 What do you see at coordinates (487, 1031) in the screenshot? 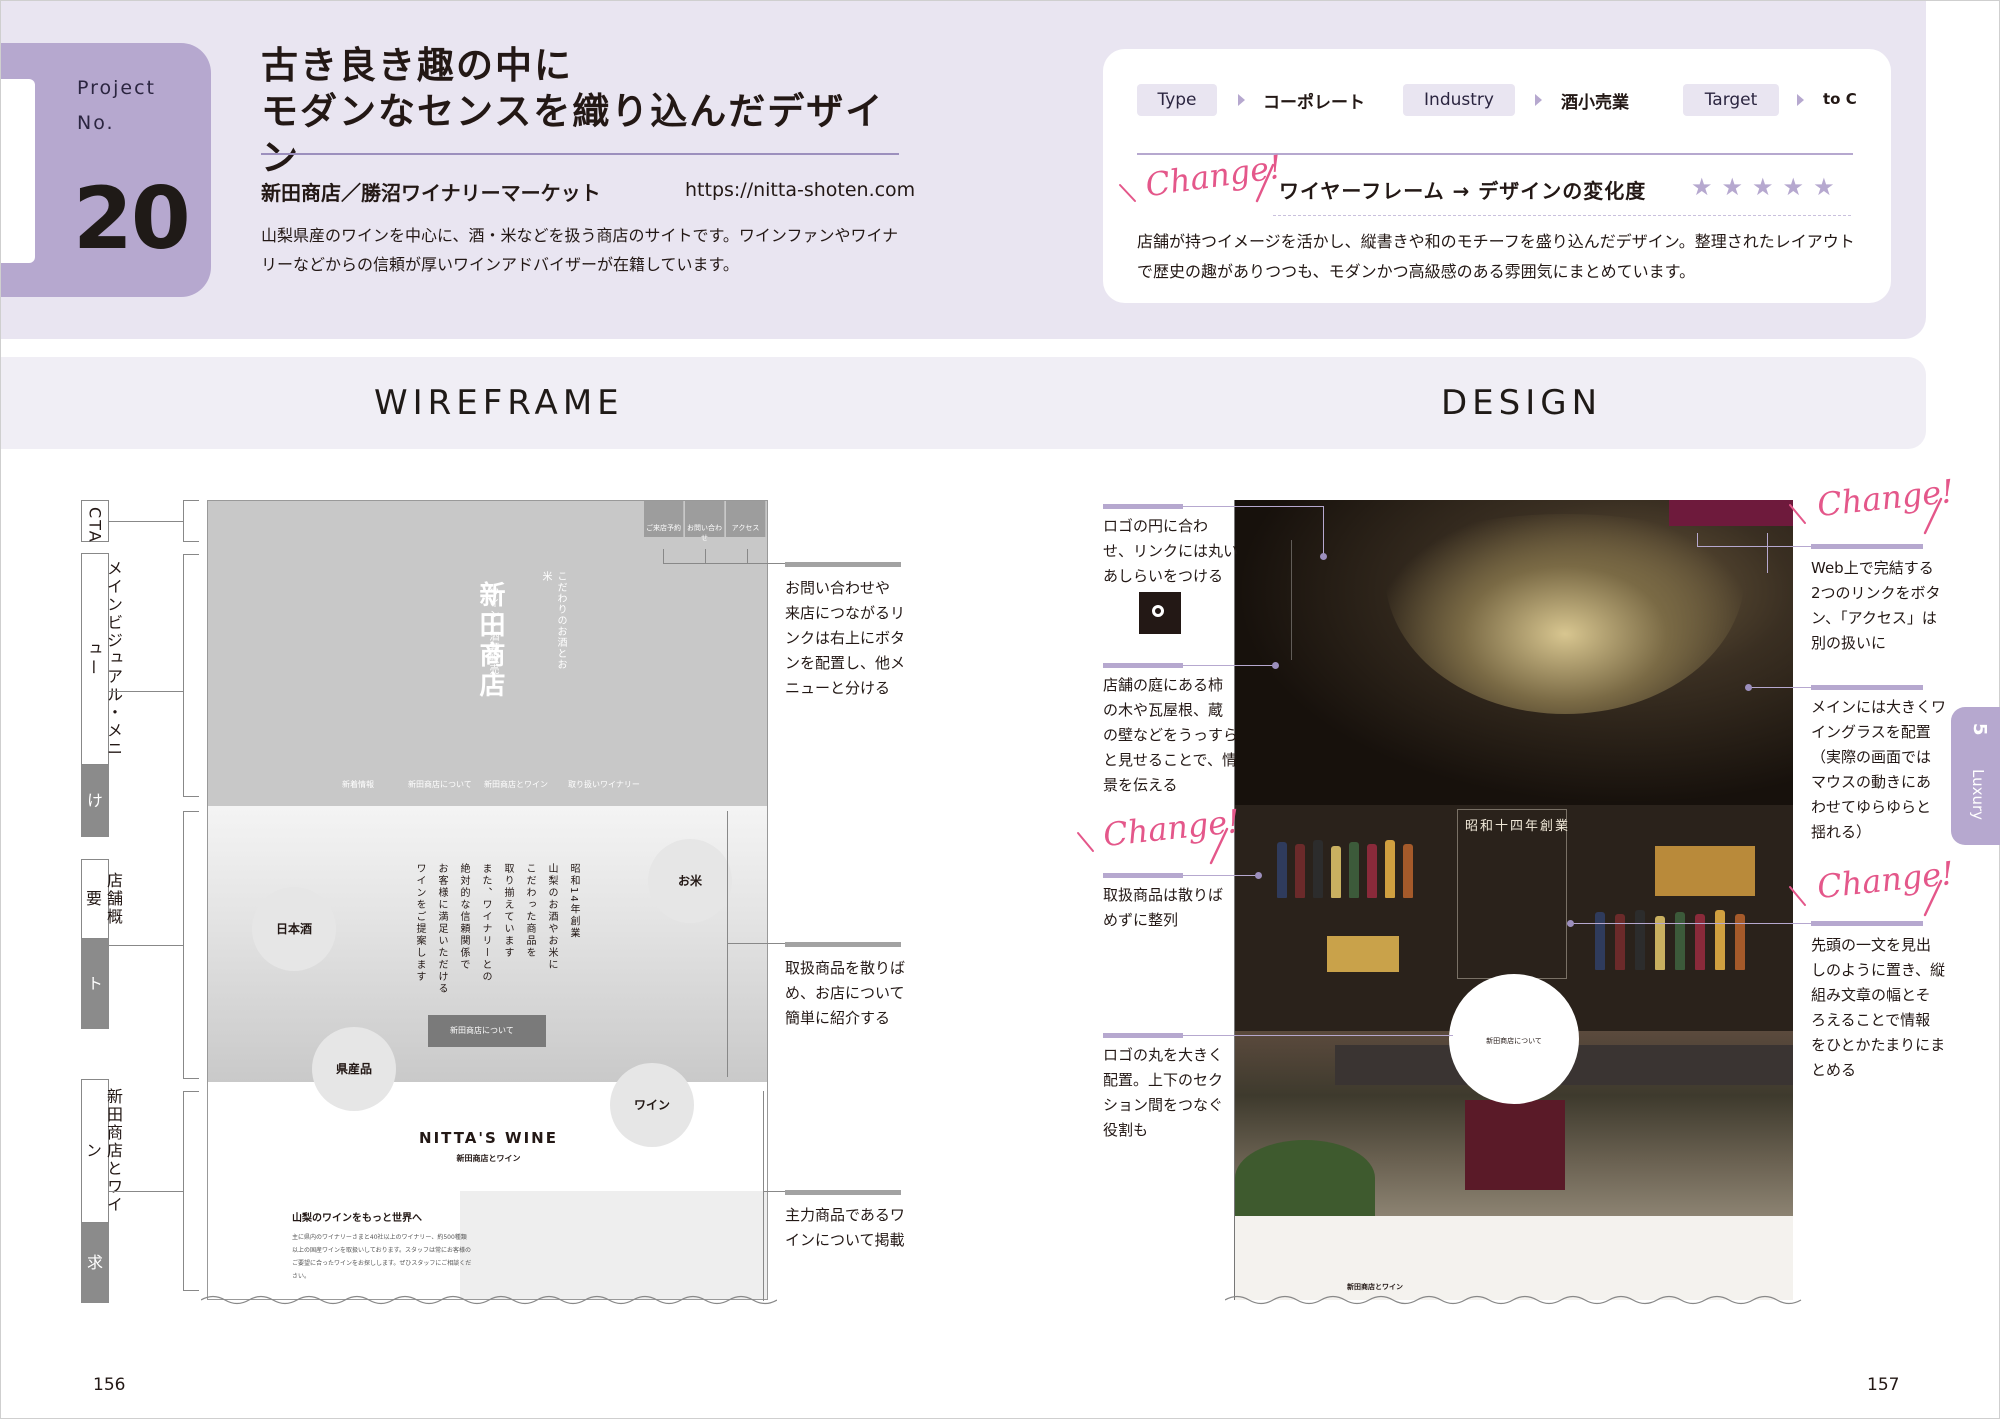
I see `wf-about-button: 新田商店について` at bounding box center [487, 1031].